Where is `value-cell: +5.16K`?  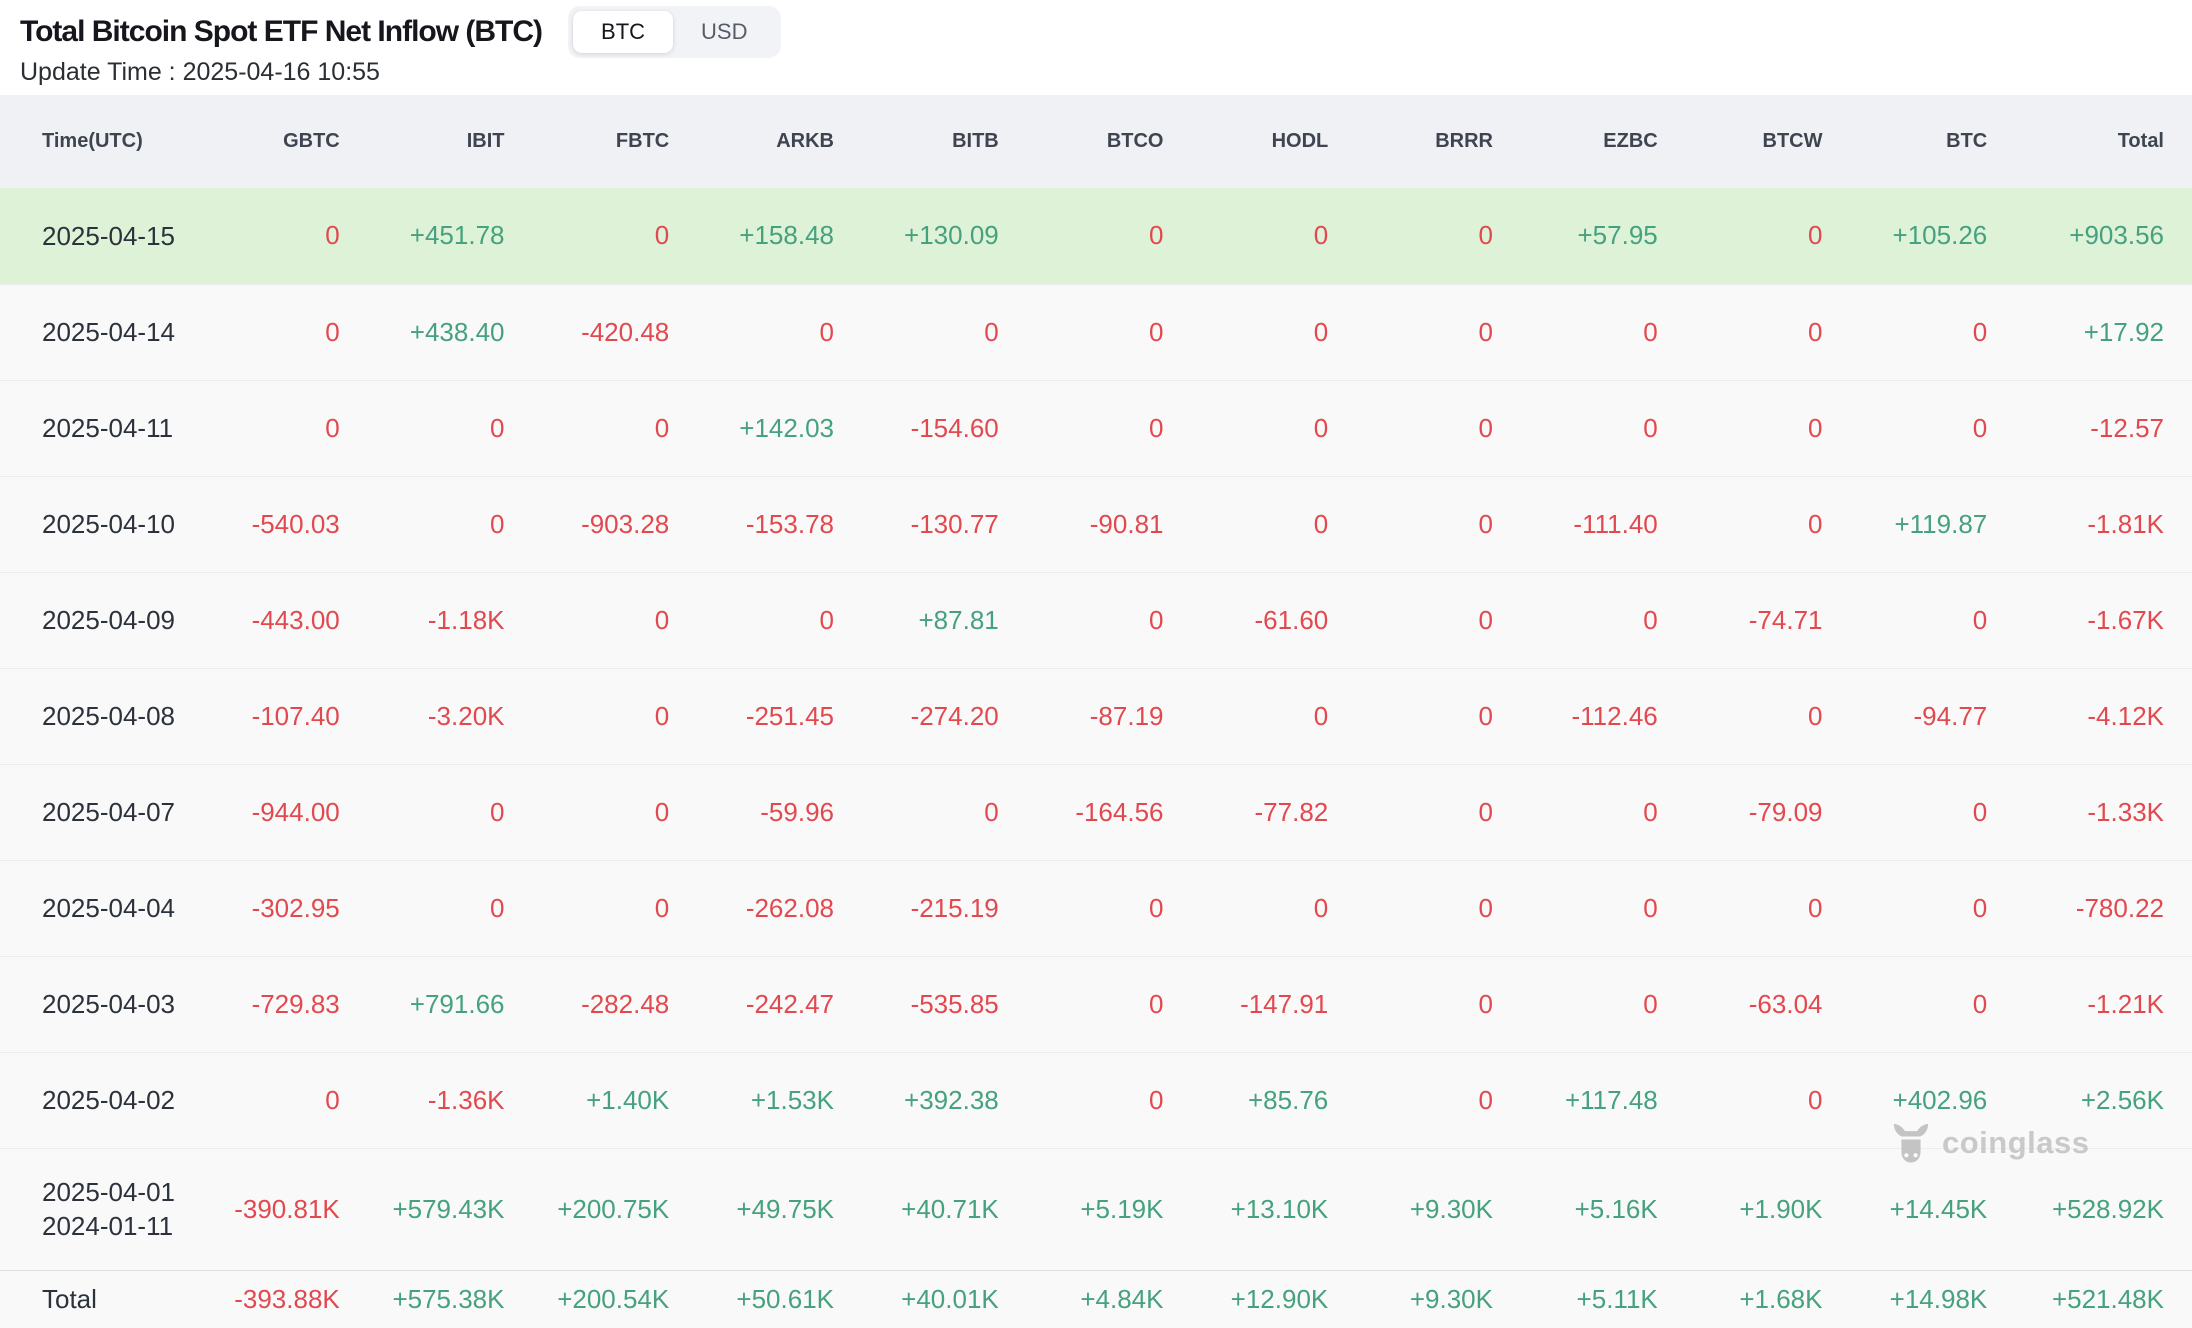 value-cell: +5.16K is located at coordinates (1615, 1208).